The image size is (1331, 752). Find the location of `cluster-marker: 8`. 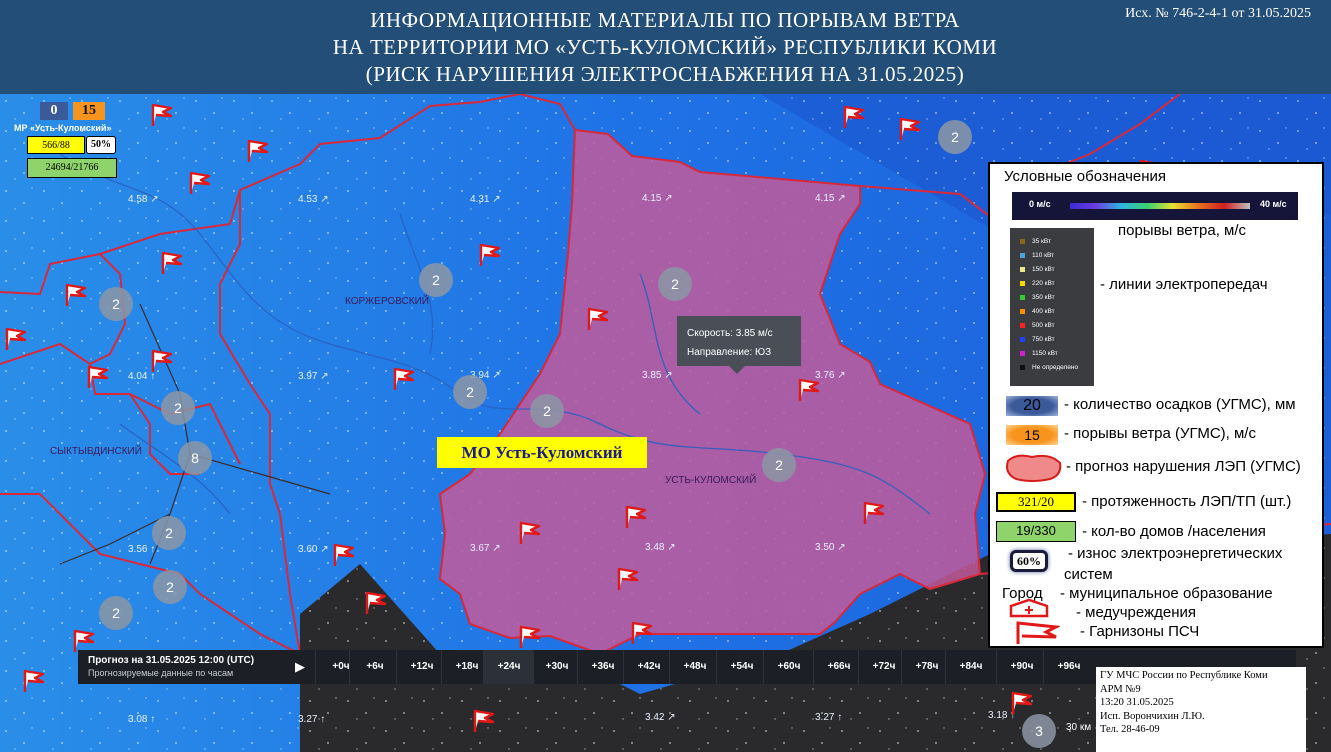

cluster-marker: 8 is located at coordinates (195, 458).